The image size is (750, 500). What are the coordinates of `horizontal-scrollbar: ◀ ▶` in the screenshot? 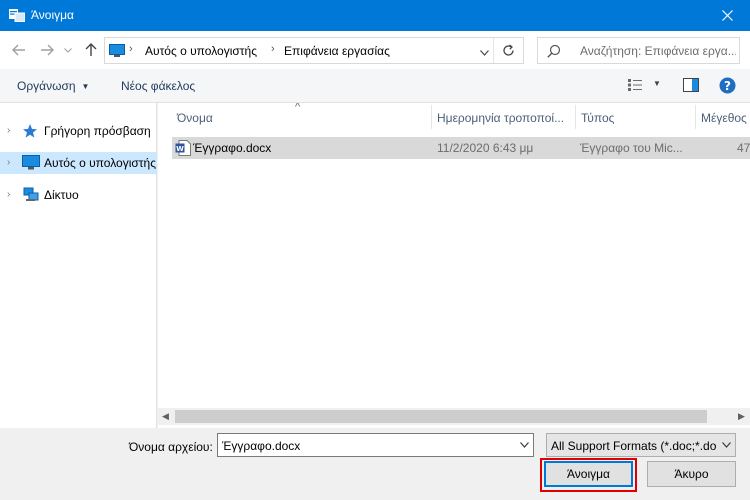 It's located at (454, 416).